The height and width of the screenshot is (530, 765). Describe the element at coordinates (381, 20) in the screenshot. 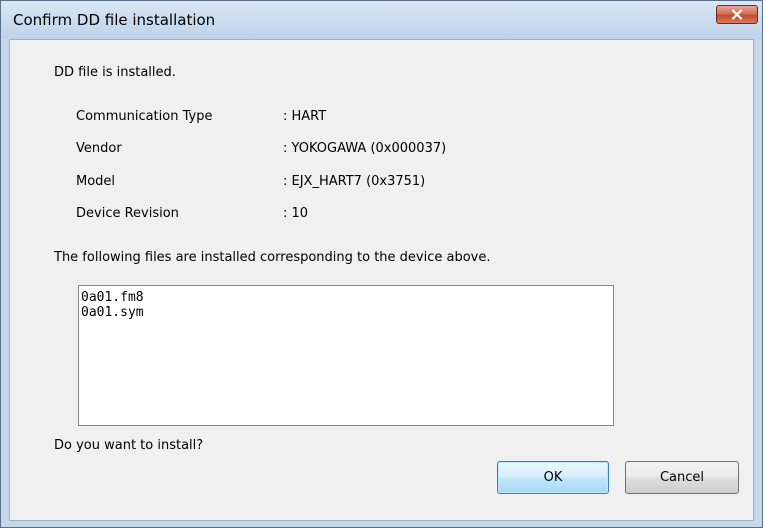

I see `title-bar: Confirm DD file installation` at that location.